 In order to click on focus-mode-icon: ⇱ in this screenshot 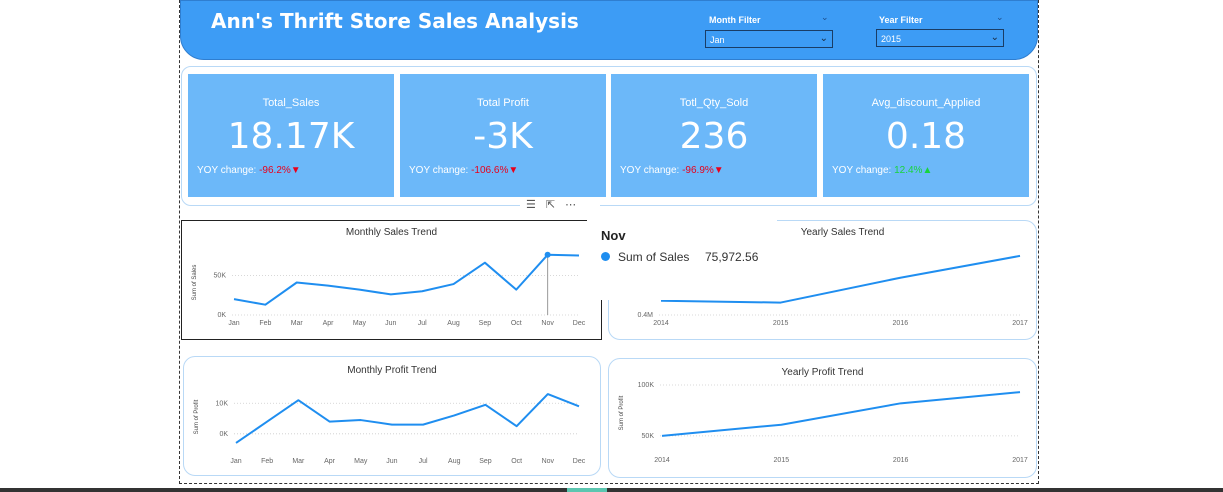, I will do `click(550, 206)`.